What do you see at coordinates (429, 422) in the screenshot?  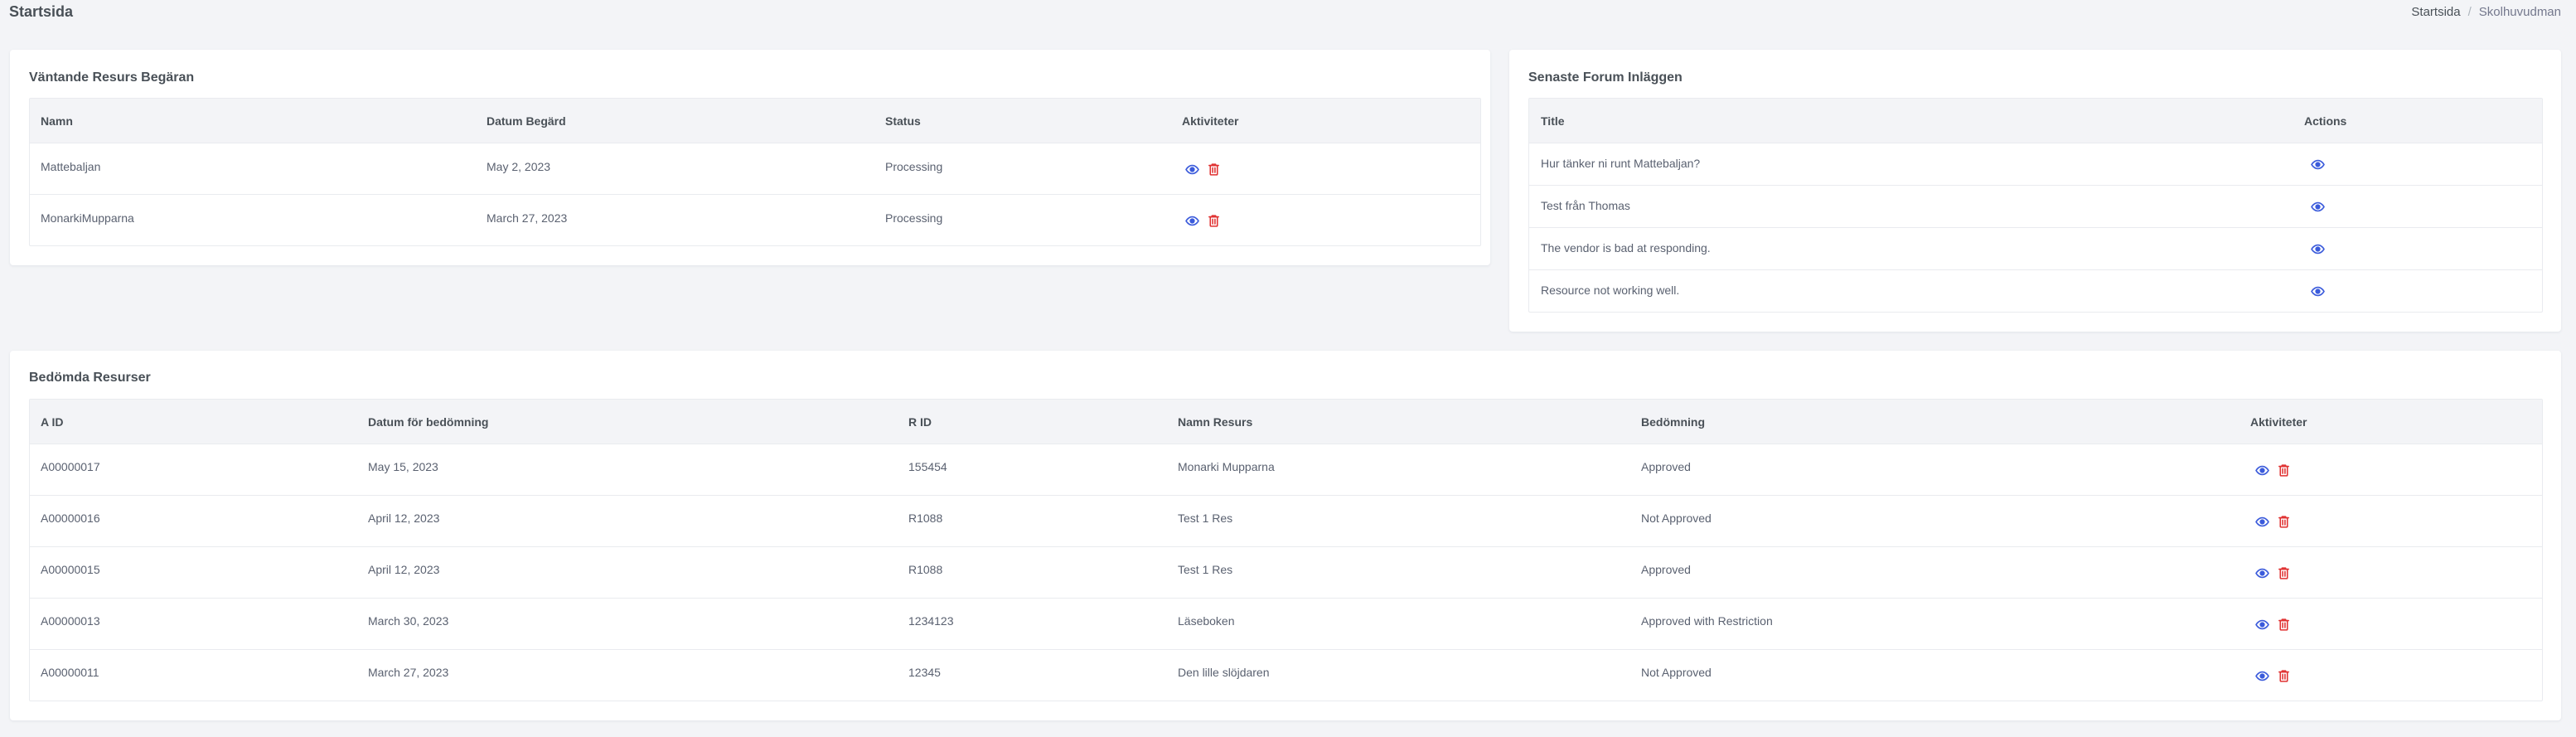 I see `column-header-assessment-date: Datum för bedömning` at bounding box center [429, 422].